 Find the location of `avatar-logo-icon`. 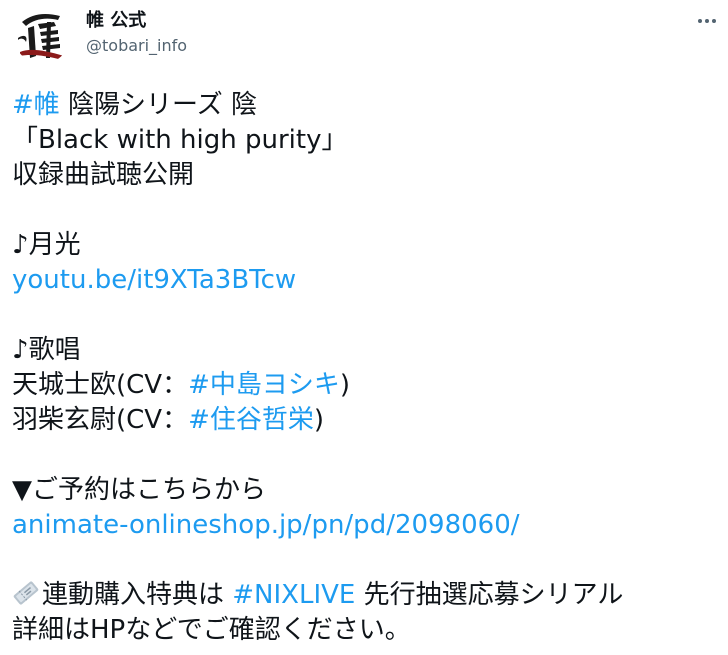

avatar-logo-icon is located at coordinates (42, 36).